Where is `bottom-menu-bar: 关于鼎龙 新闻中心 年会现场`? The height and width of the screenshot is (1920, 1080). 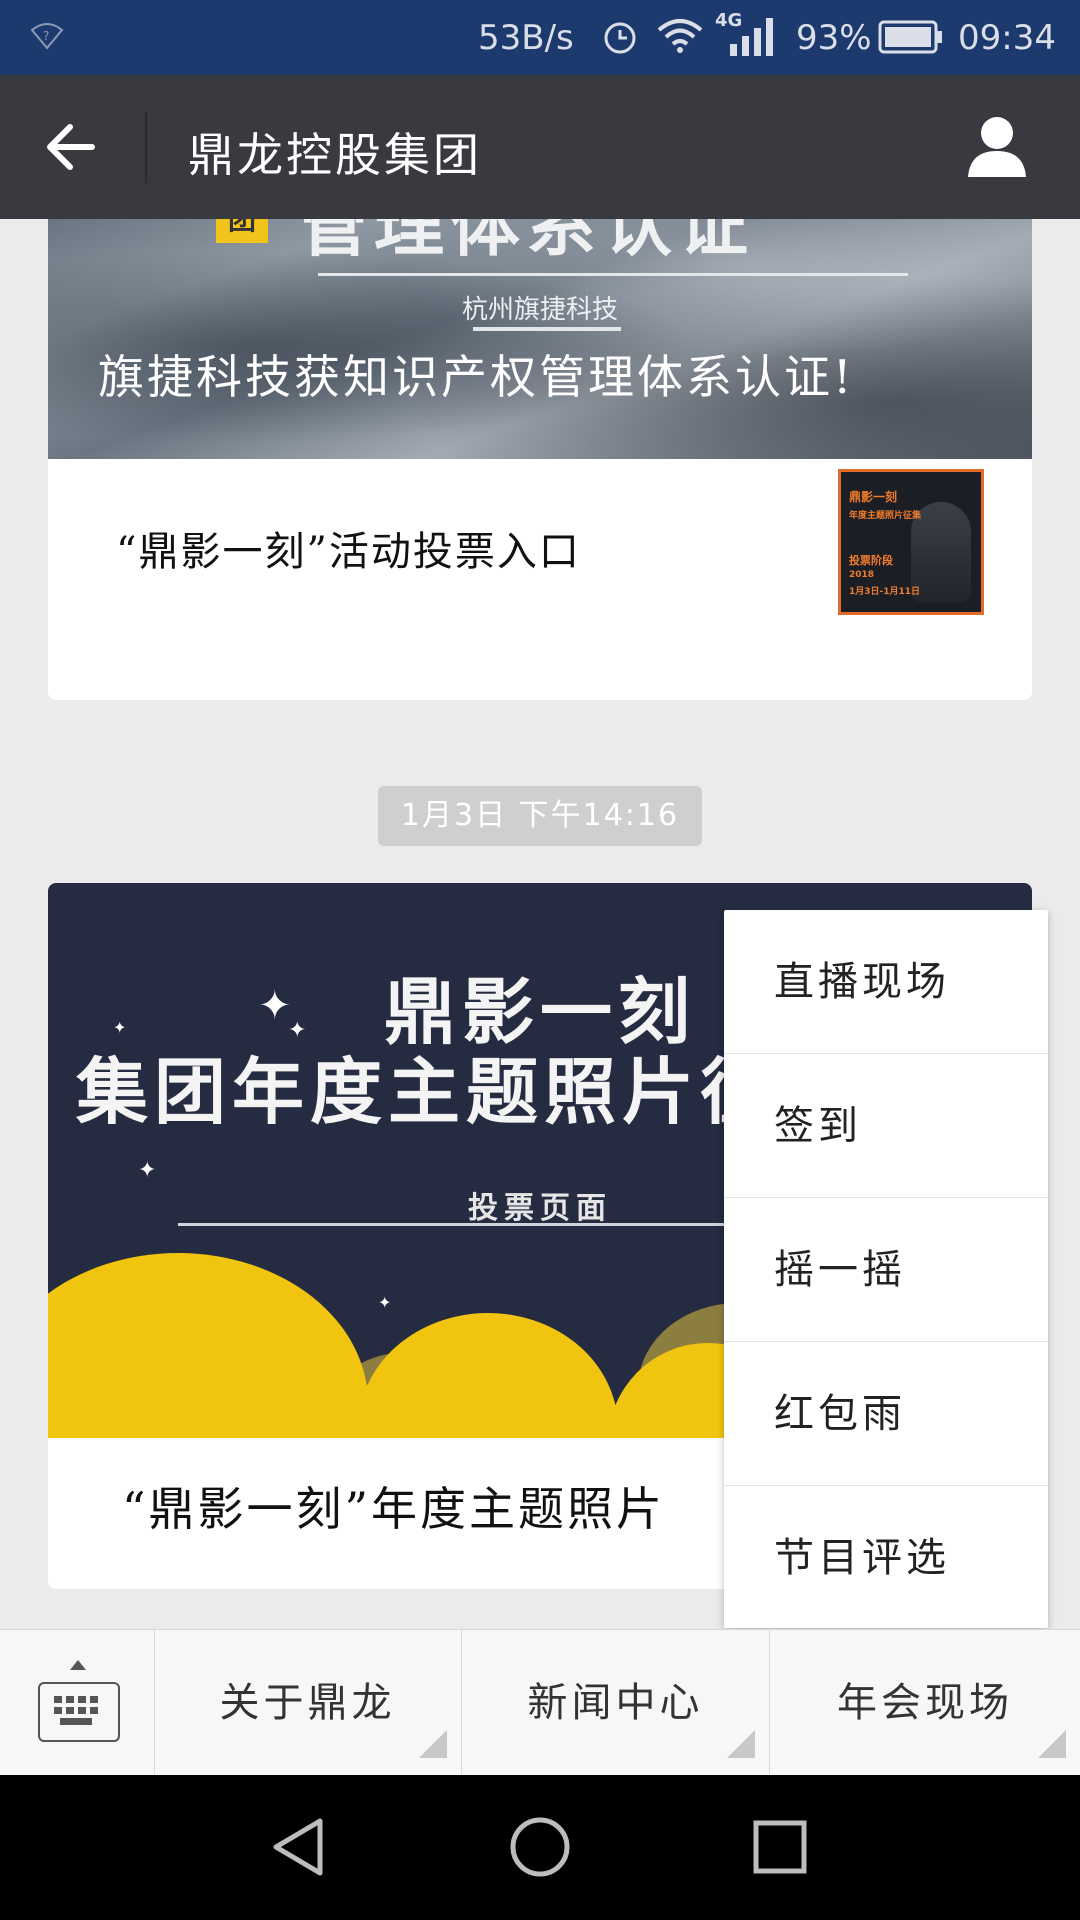 bottom-menu-bar: 关于鼎龙 新闻中心 年会现场 is located at coordinates (540, 1702).